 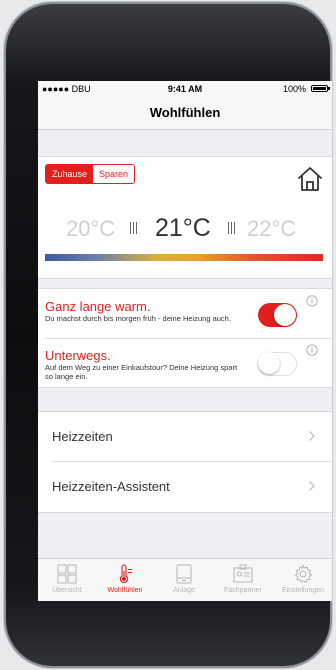 I want to click on mode-option-zuhause: Zuhause, so click(x=70, y=174).